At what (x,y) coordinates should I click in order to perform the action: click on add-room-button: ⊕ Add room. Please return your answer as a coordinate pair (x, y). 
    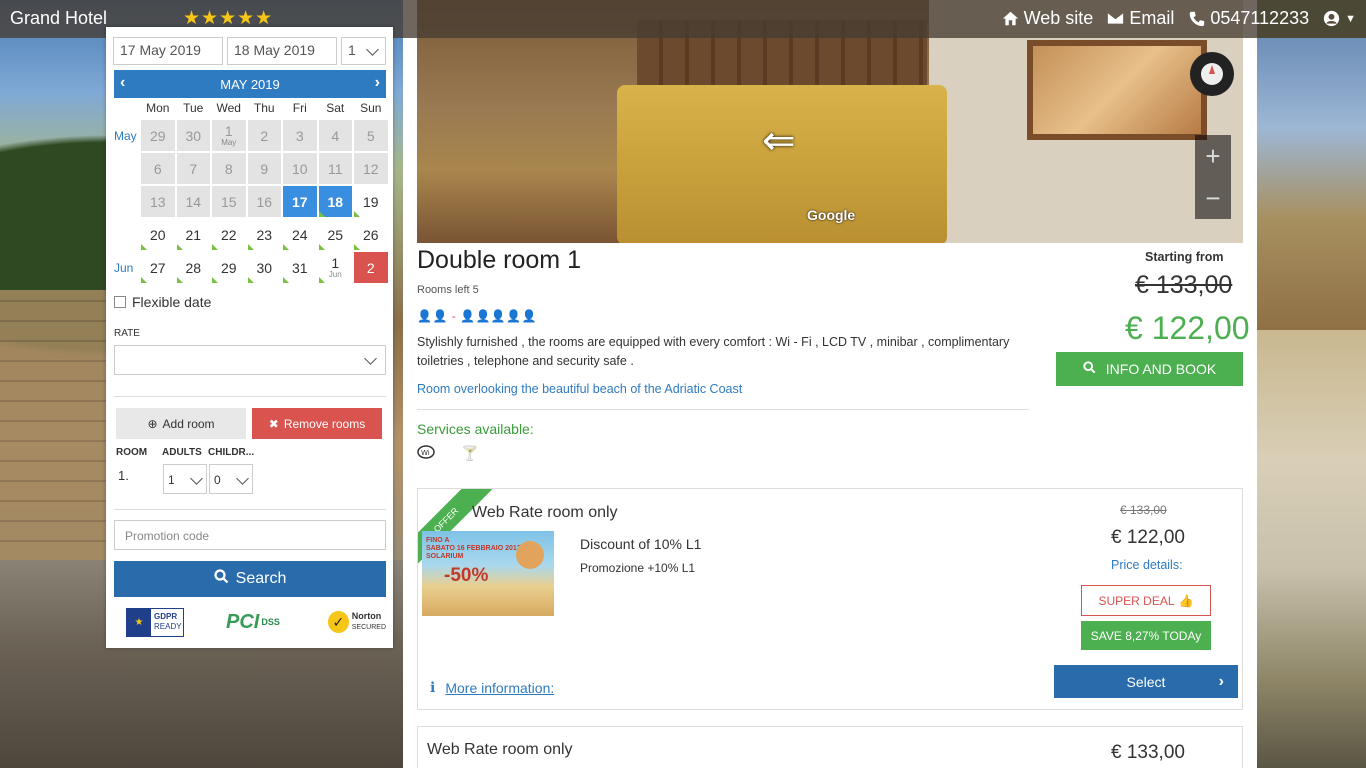
    Looking at the image, I should click on (181, 423).